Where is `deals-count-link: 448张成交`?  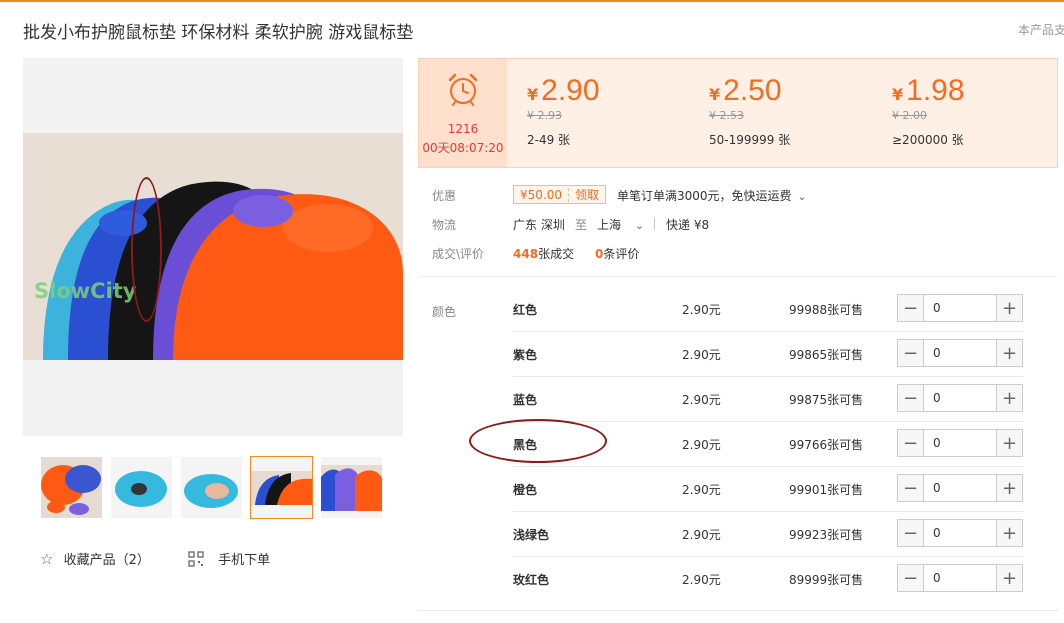 deals-count-link: 448张成交 is located at coordinates (543, 253).